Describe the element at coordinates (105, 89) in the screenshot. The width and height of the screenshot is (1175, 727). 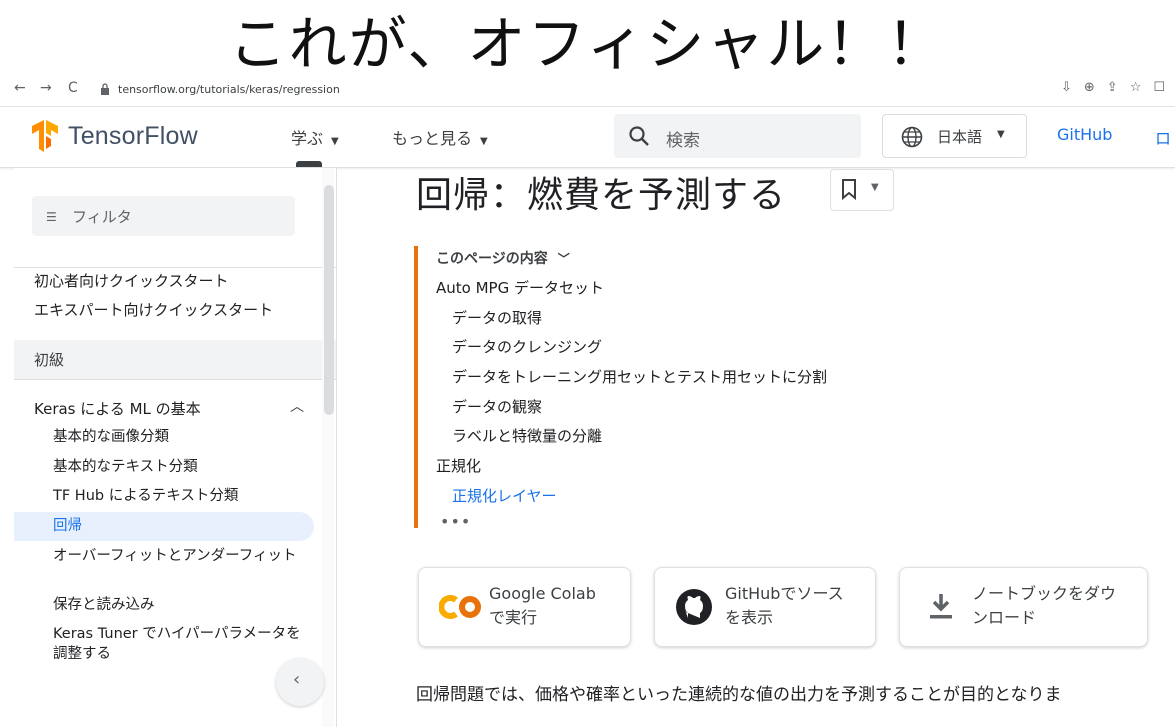
I see `lock-icon` at that location.